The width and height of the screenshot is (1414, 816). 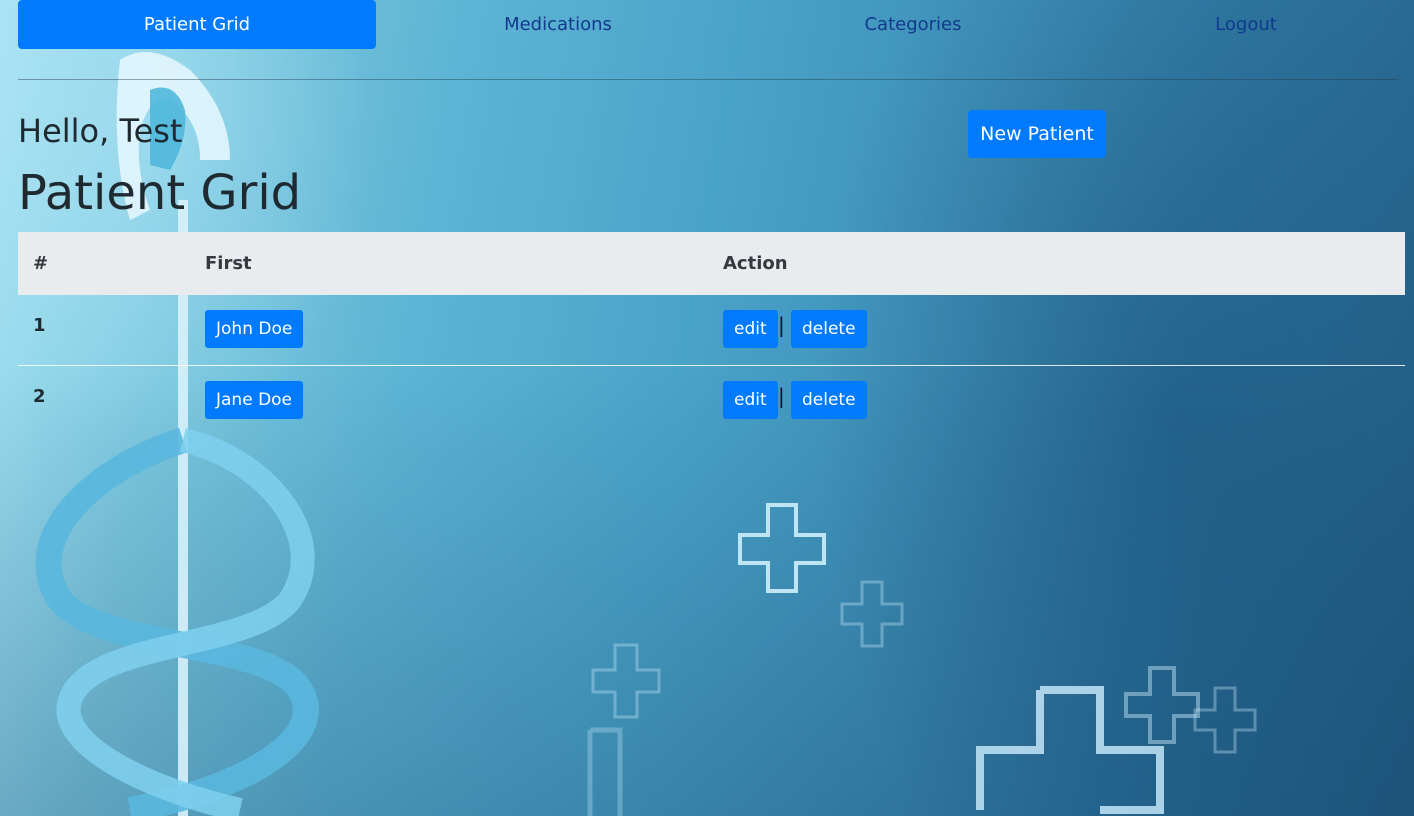 I want to click on column-header-number: #, so click(x=41, y=263).